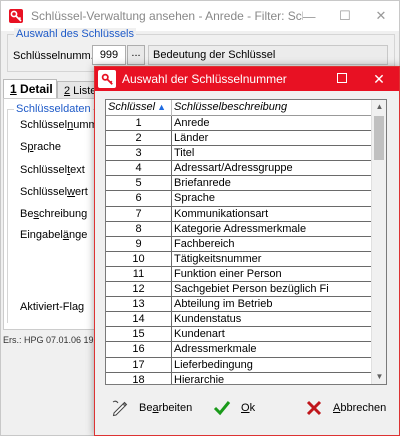  What do you see at coordinates (166, 408) in the screenshot?
I see `edit-button-label: Bearbeiten` at bounding box center [166, 408].